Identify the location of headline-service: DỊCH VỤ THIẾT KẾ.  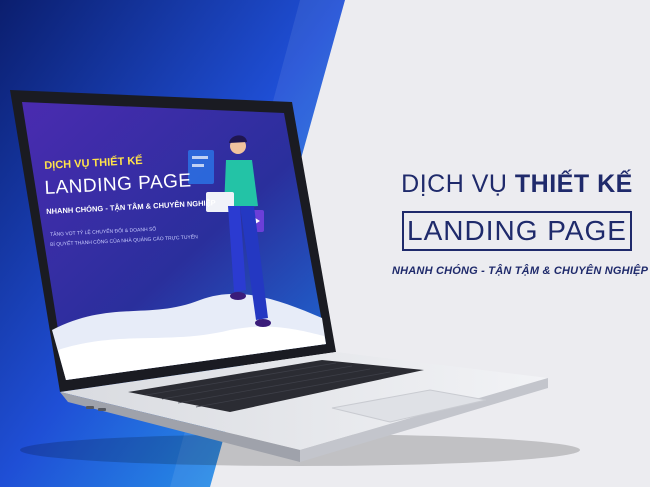
(517, 184).